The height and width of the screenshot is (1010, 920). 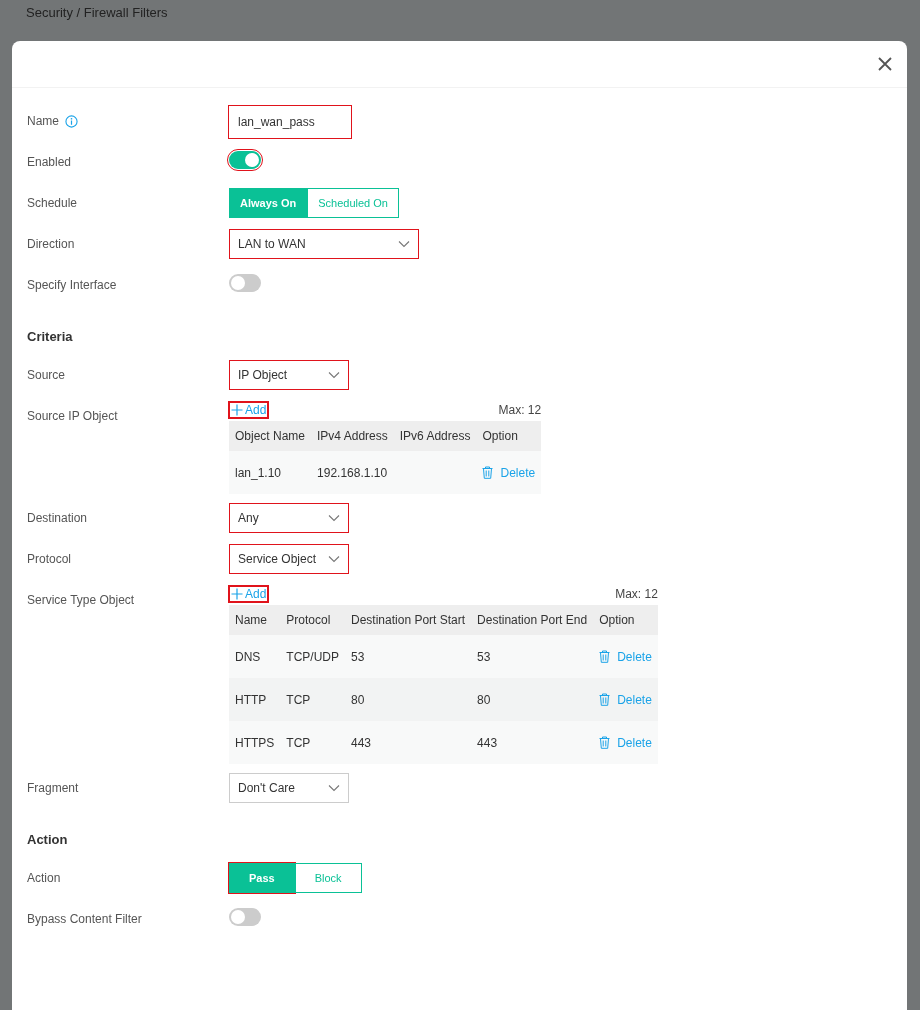 I want to click on field-label: Source, so click(x=46, y=375).